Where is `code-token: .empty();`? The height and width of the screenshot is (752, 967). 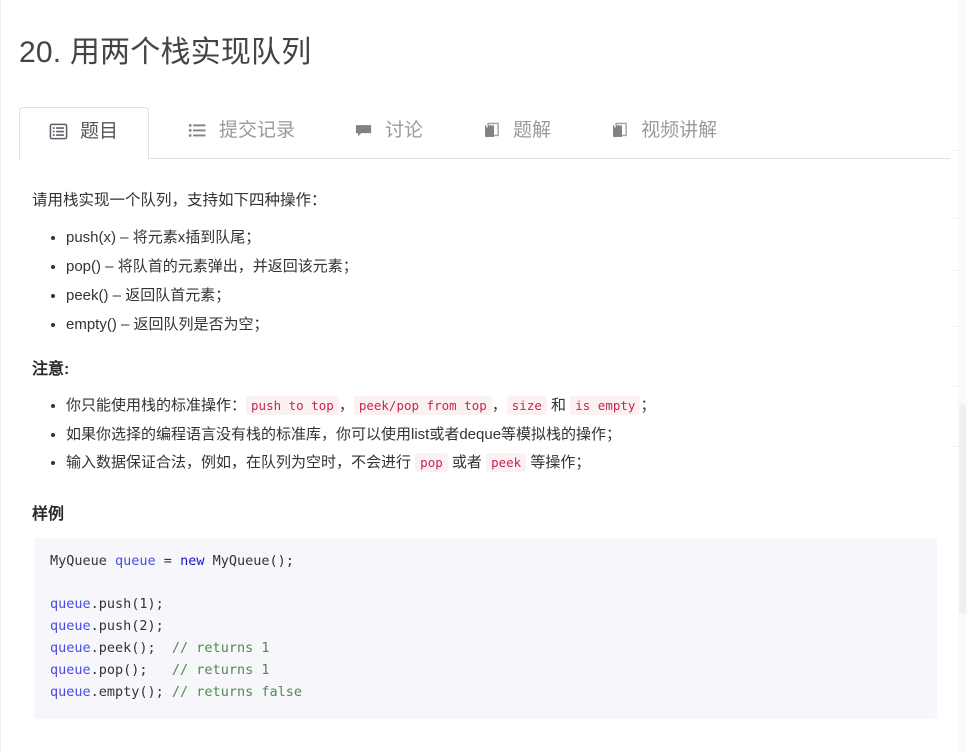 code-token: .empty(); is located at coordinates (131, 691).